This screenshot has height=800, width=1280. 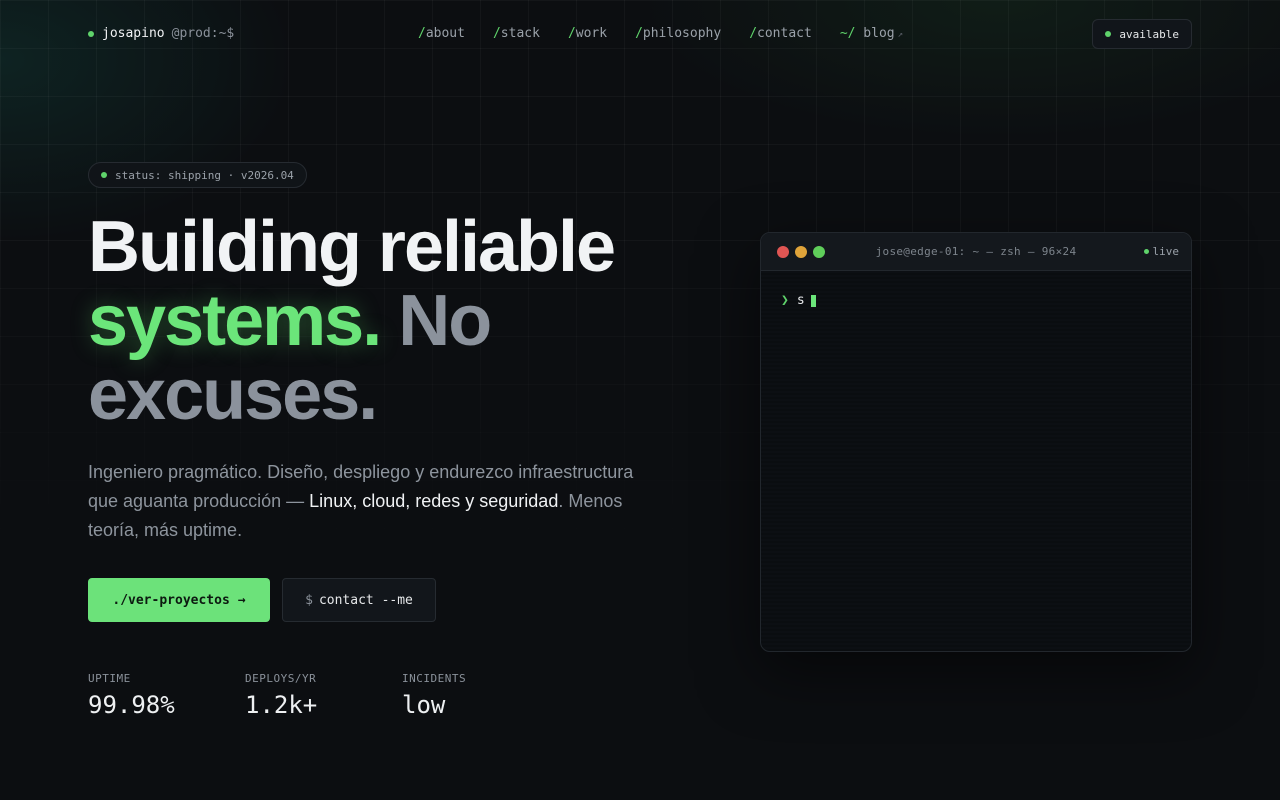 I want to click on nav-link-philosophy: /philosophy, so click(x=678, y=33).